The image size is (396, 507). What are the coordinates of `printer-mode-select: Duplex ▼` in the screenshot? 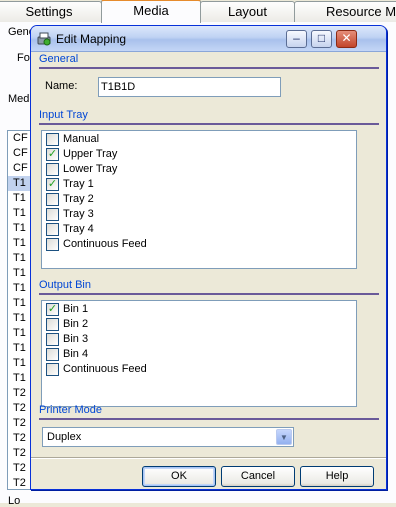 It's located at (168, 437).